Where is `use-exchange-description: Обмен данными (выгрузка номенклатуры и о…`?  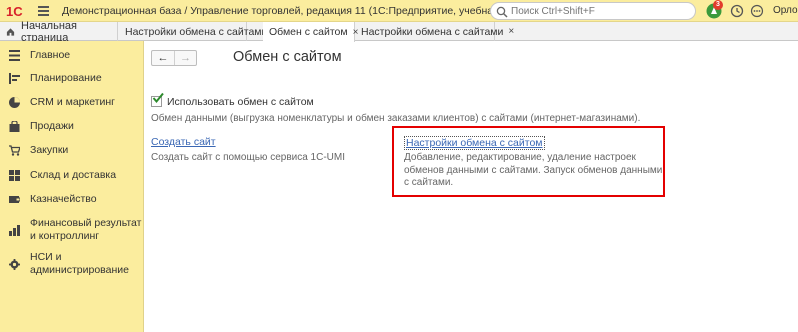
use-exchange-description: Обмен данными (выгрузка номенклатуры и о… is located at coordinates (396, 118).